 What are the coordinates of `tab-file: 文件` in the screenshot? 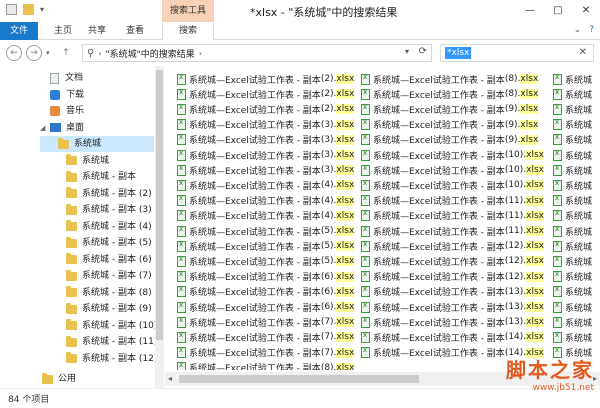 It's located at (19, 31).